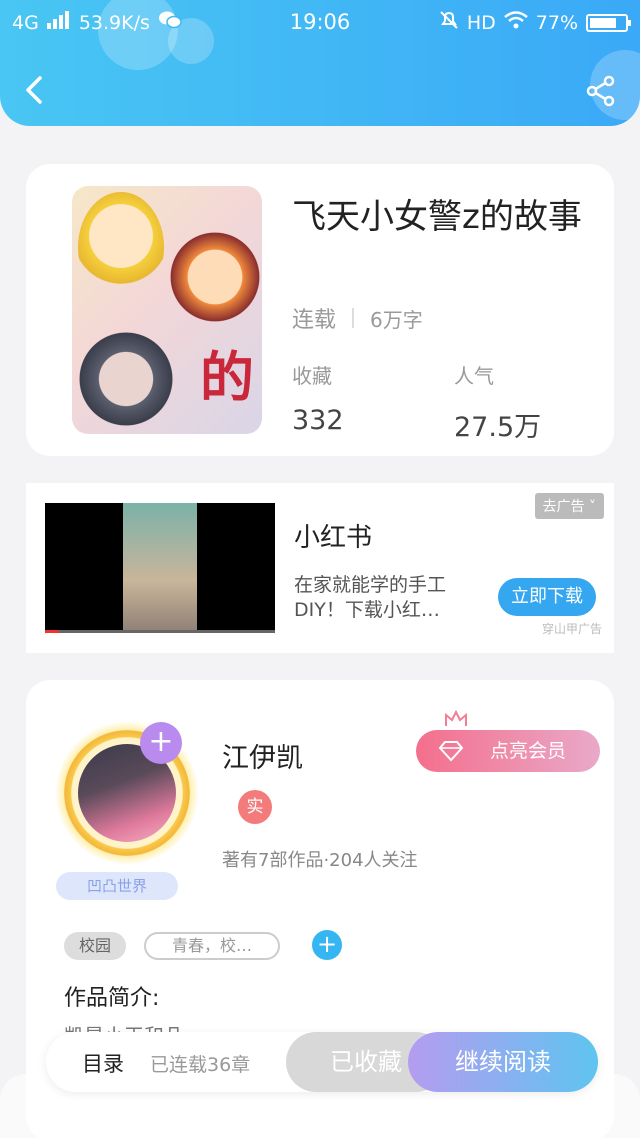 This screenshot has width=640, height=1138. I want to click on bell-off-icon, so click(449, 22).